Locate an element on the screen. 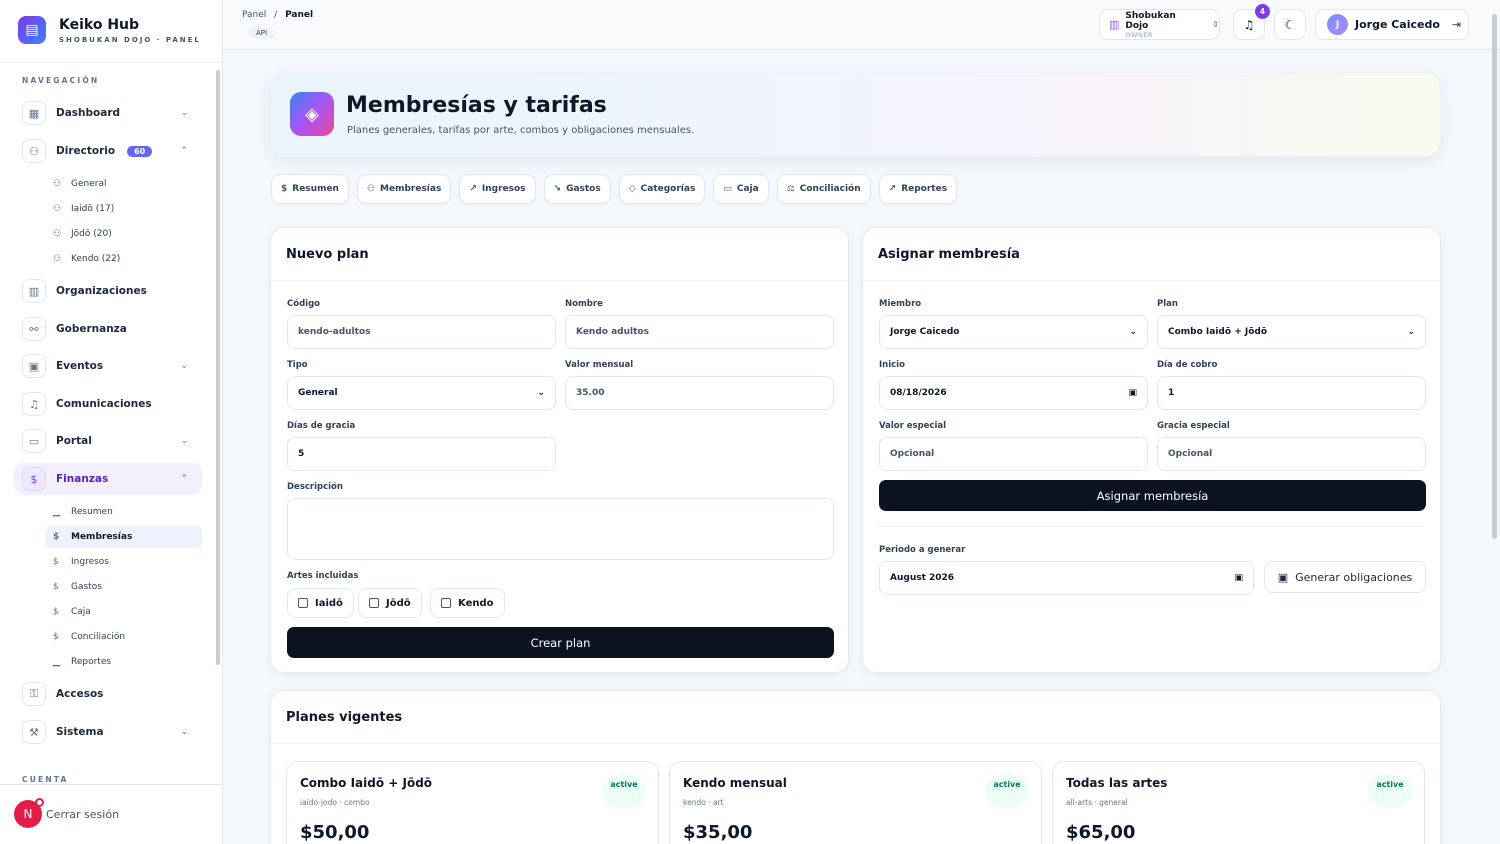 The image size is (1500, 844). sidebar-subitem-reportes: ▁ Reportes is located at coordinates (123, 662).